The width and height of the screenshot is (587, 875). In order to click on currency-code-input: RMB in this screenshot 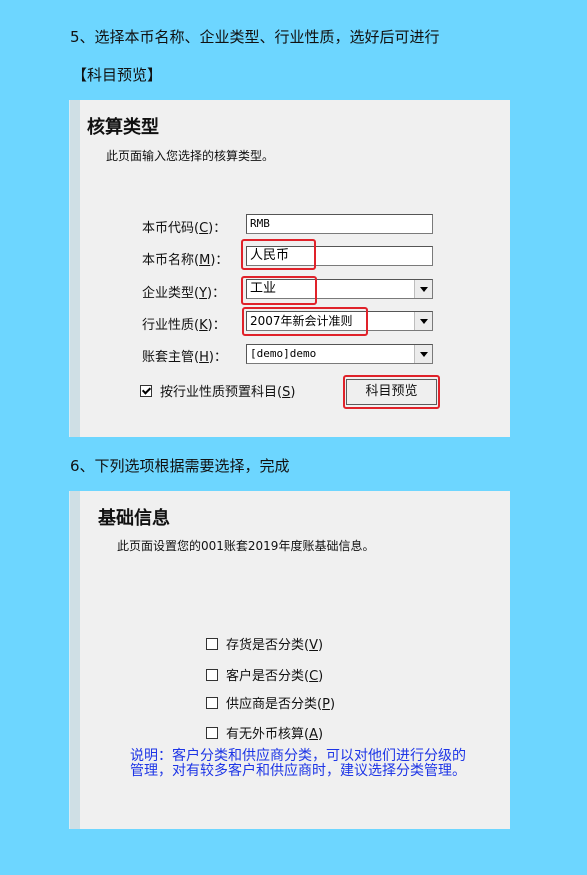, I will do `click(339, 224)`.